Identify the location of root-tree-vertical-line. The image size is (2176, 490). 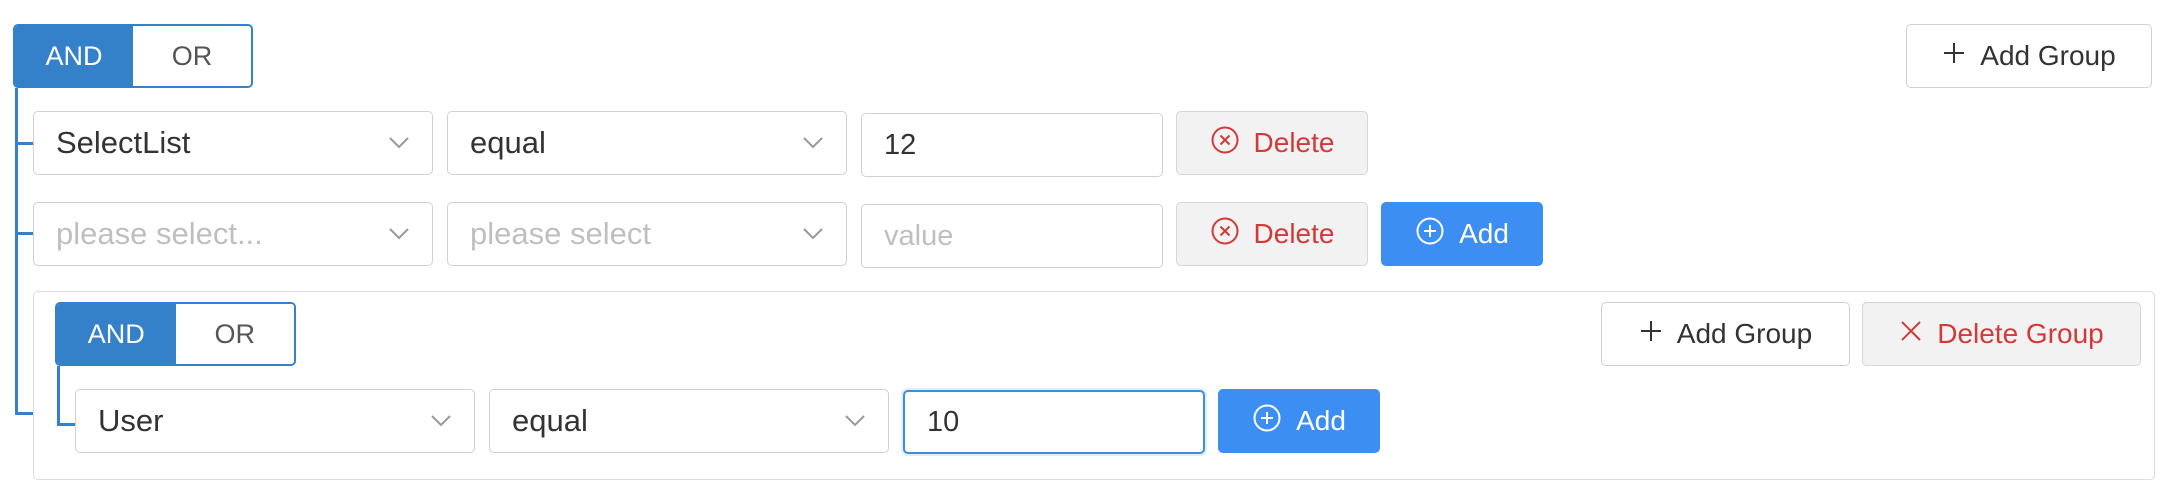
(16, 251).